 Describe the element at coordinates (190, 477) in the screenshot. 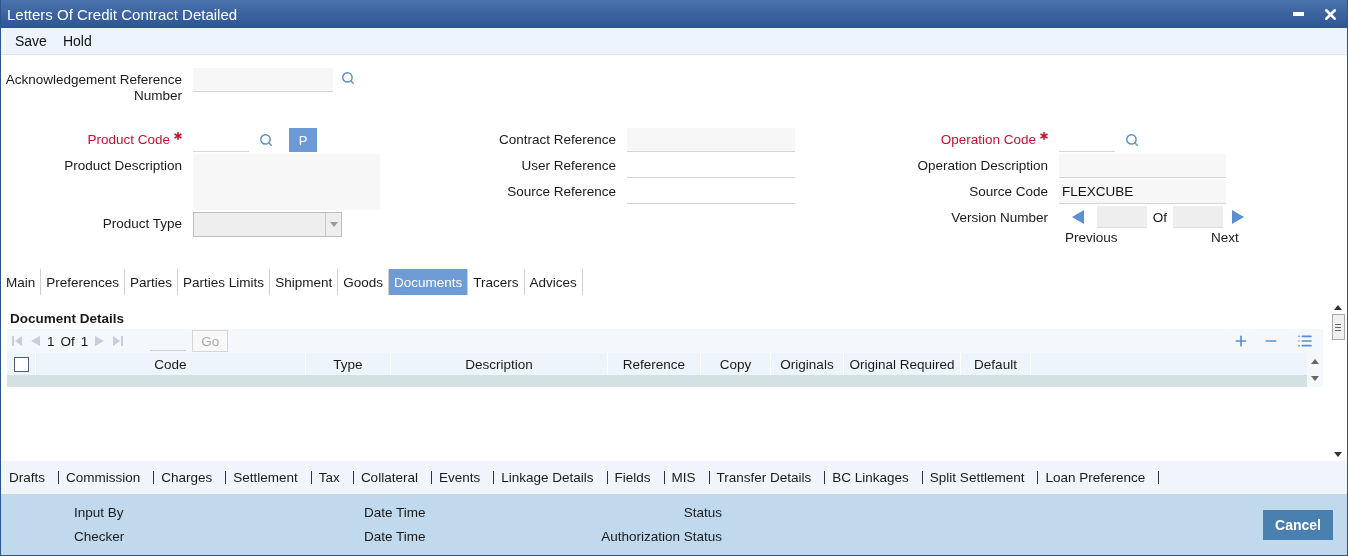

I see `section-link: Charges` at that location.